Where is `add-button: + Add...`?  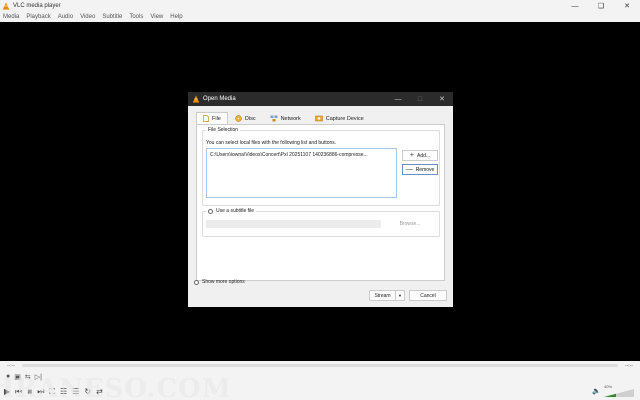
add-button: + Add... is located at coordinates (420, 155).